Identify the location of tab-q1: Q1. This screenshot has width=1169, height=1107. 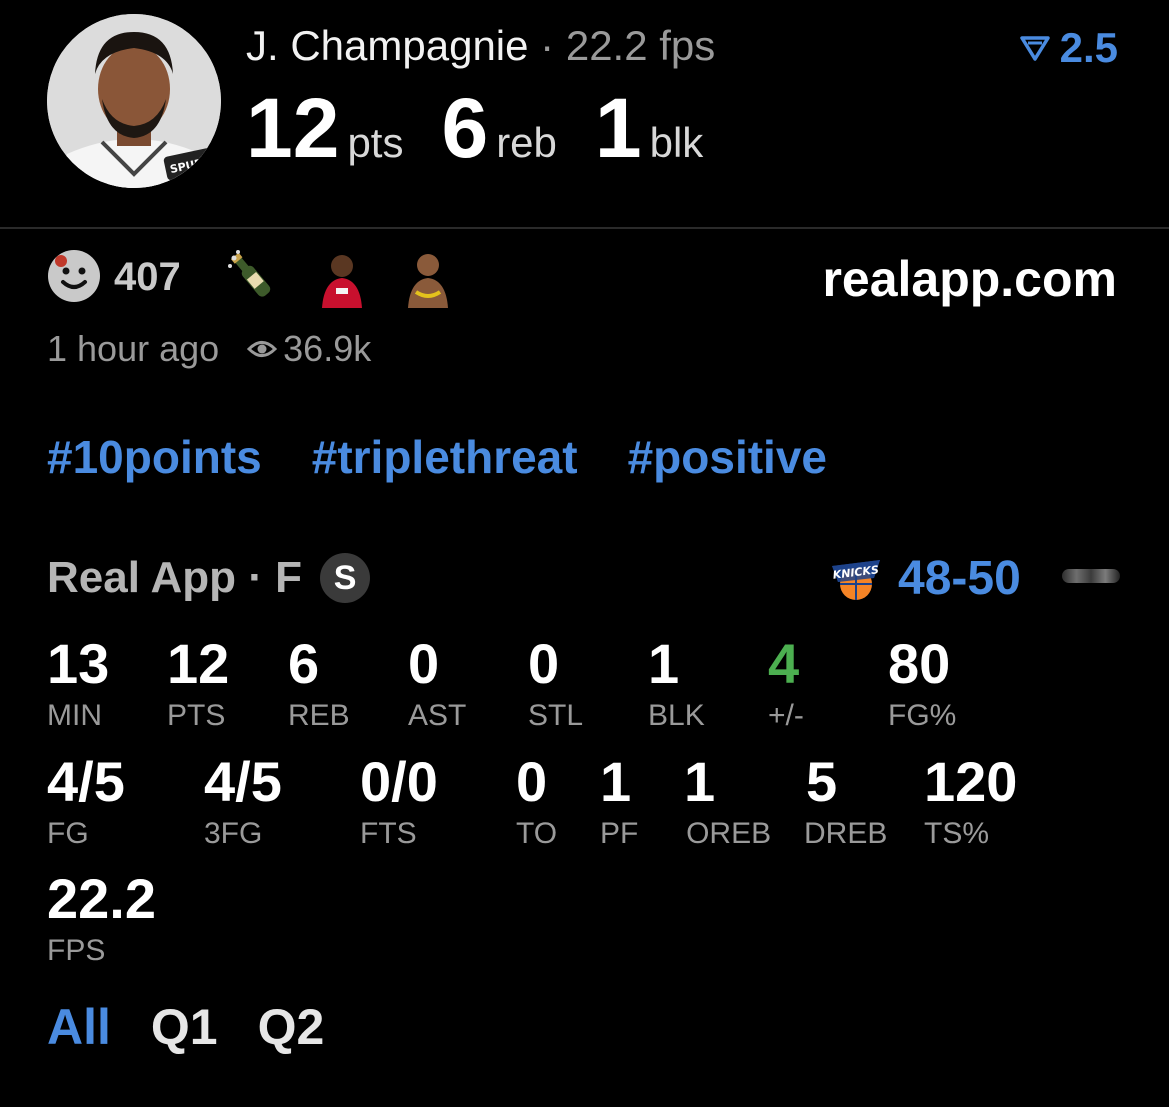
(184, 1027).